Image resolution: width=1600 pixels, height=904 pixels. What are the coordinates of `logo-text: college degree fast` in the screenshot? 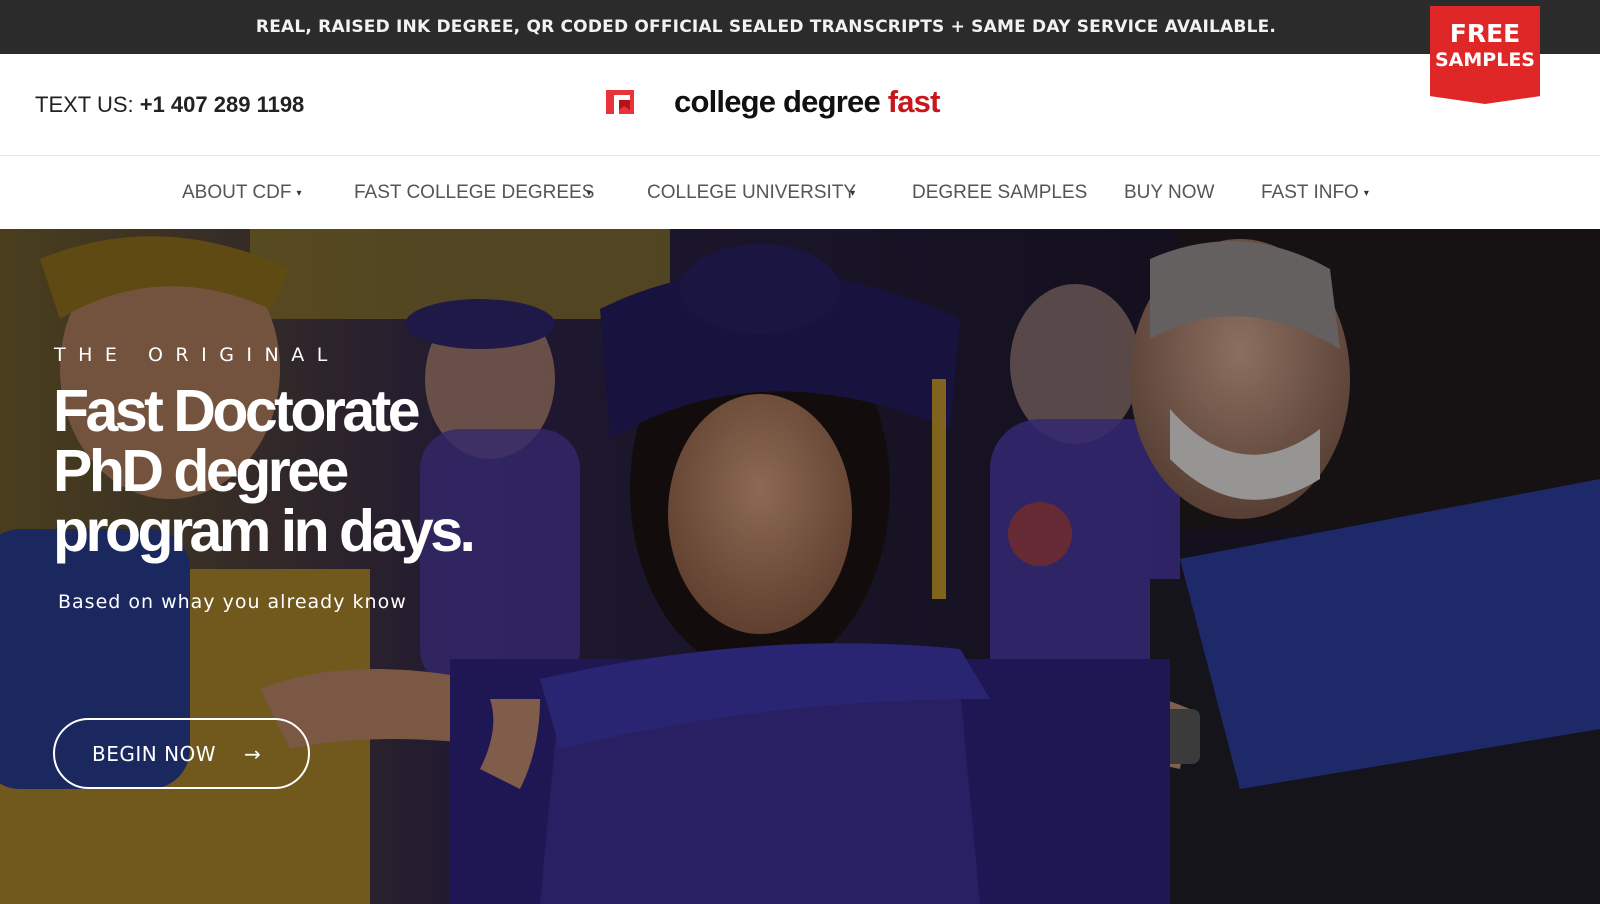 It's located at (807, 102).